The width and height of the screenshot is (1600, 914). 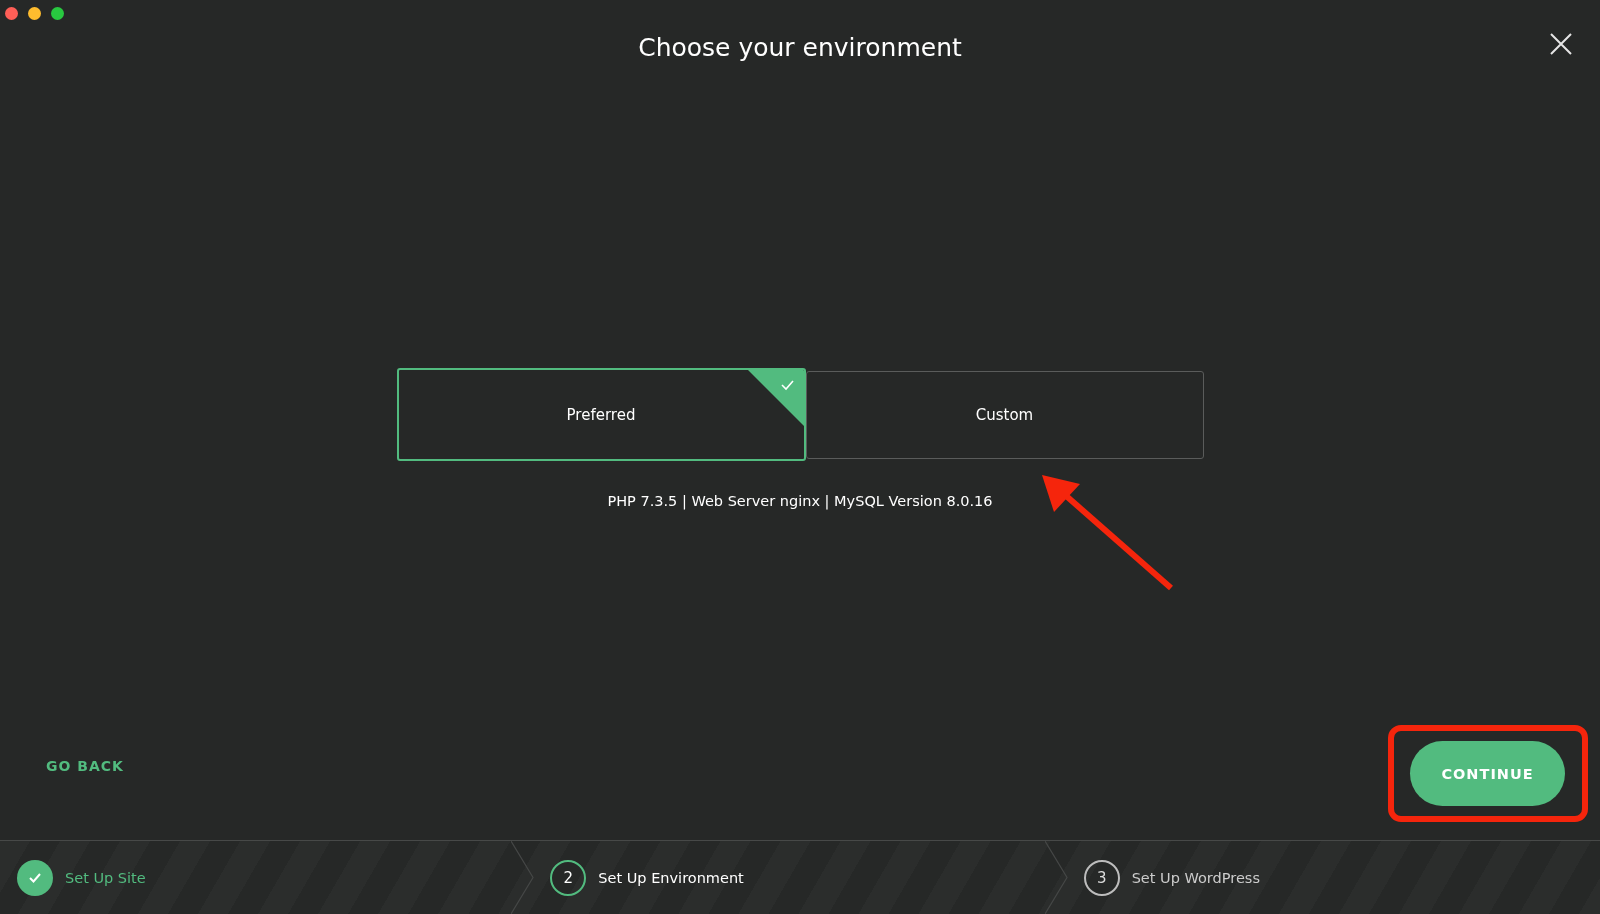 I want to click on step-number: 3, so click(x=1101, y=877).